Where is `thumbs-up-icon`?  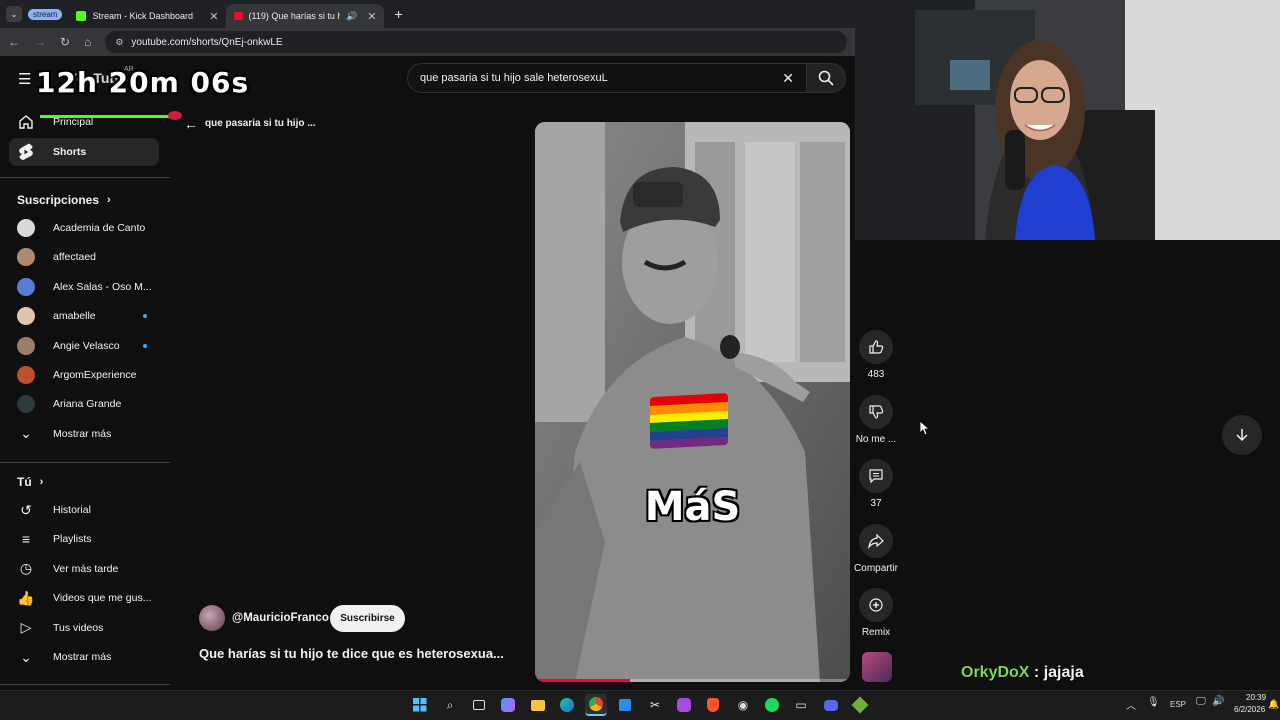
thumbs-up-icon is located at coordinates (876, 347).